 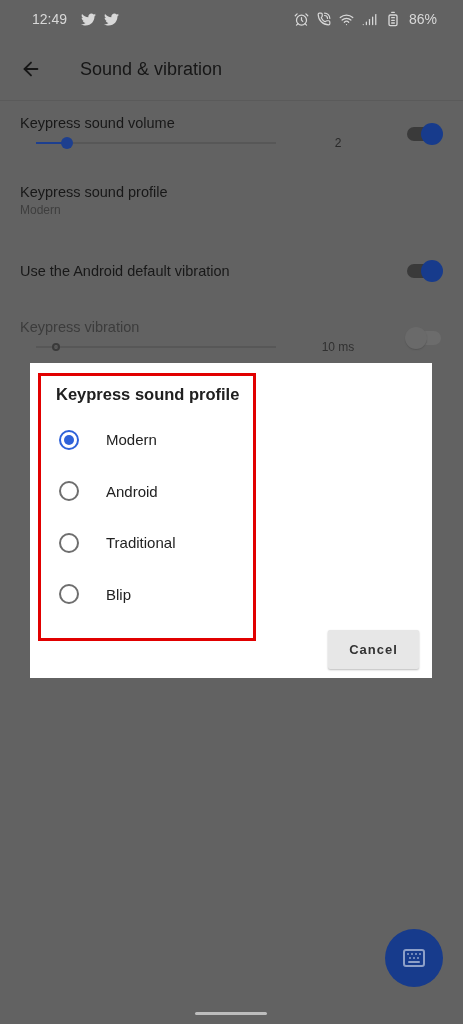 What do you see at coordinates (132, 491) in the screenshot?
I see `option-label: Android` at bounding box center [132, 491].